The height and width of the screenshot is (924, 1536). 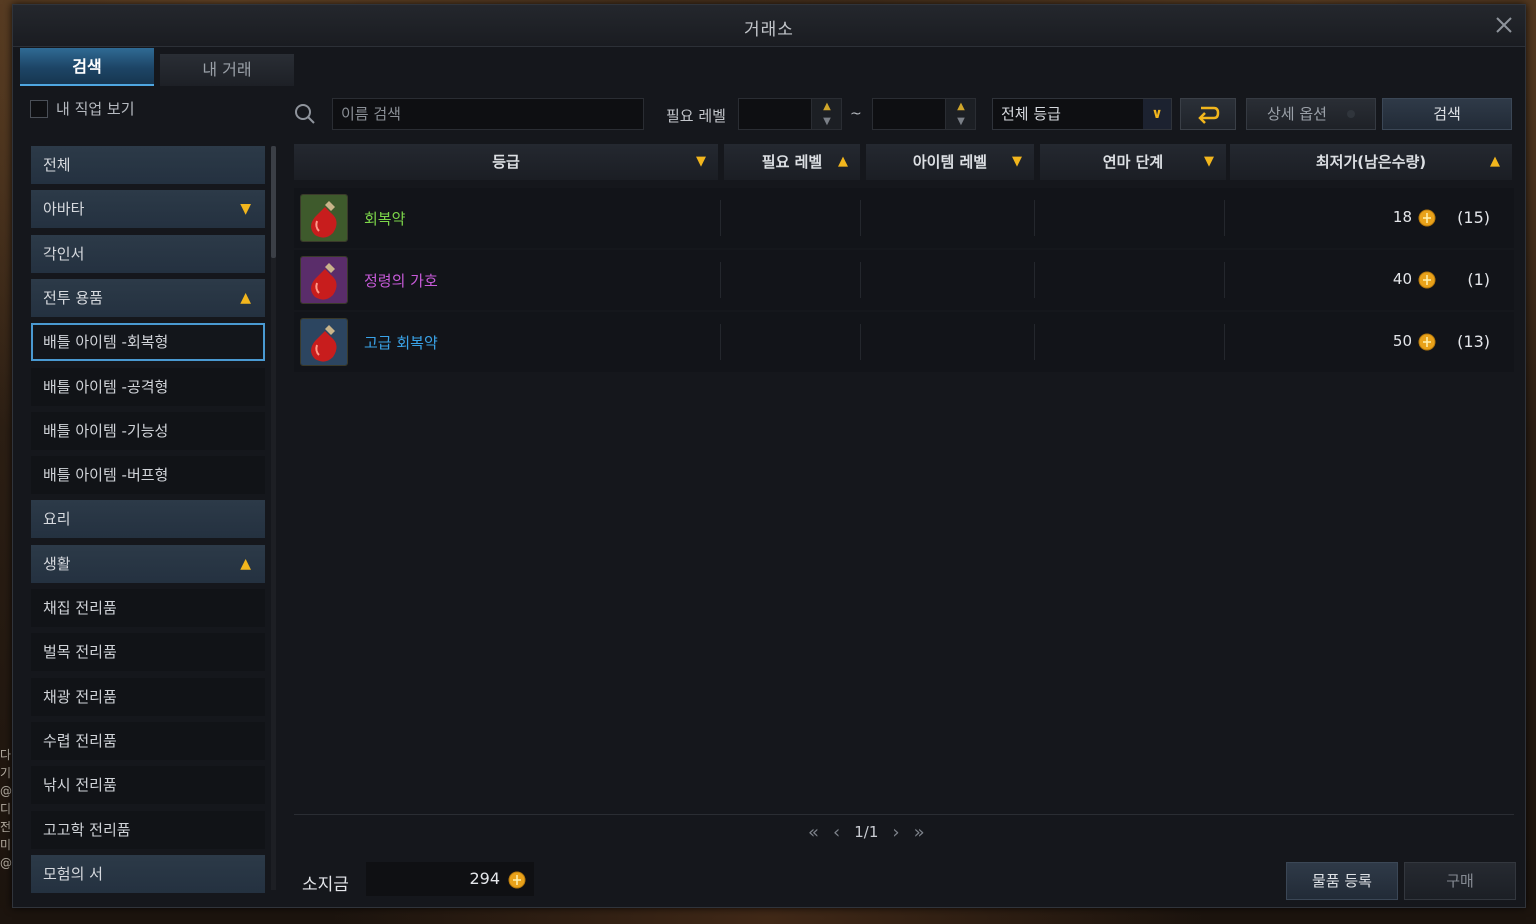 I want to click on detail-options-indicator, so click(x=1351, y=114).